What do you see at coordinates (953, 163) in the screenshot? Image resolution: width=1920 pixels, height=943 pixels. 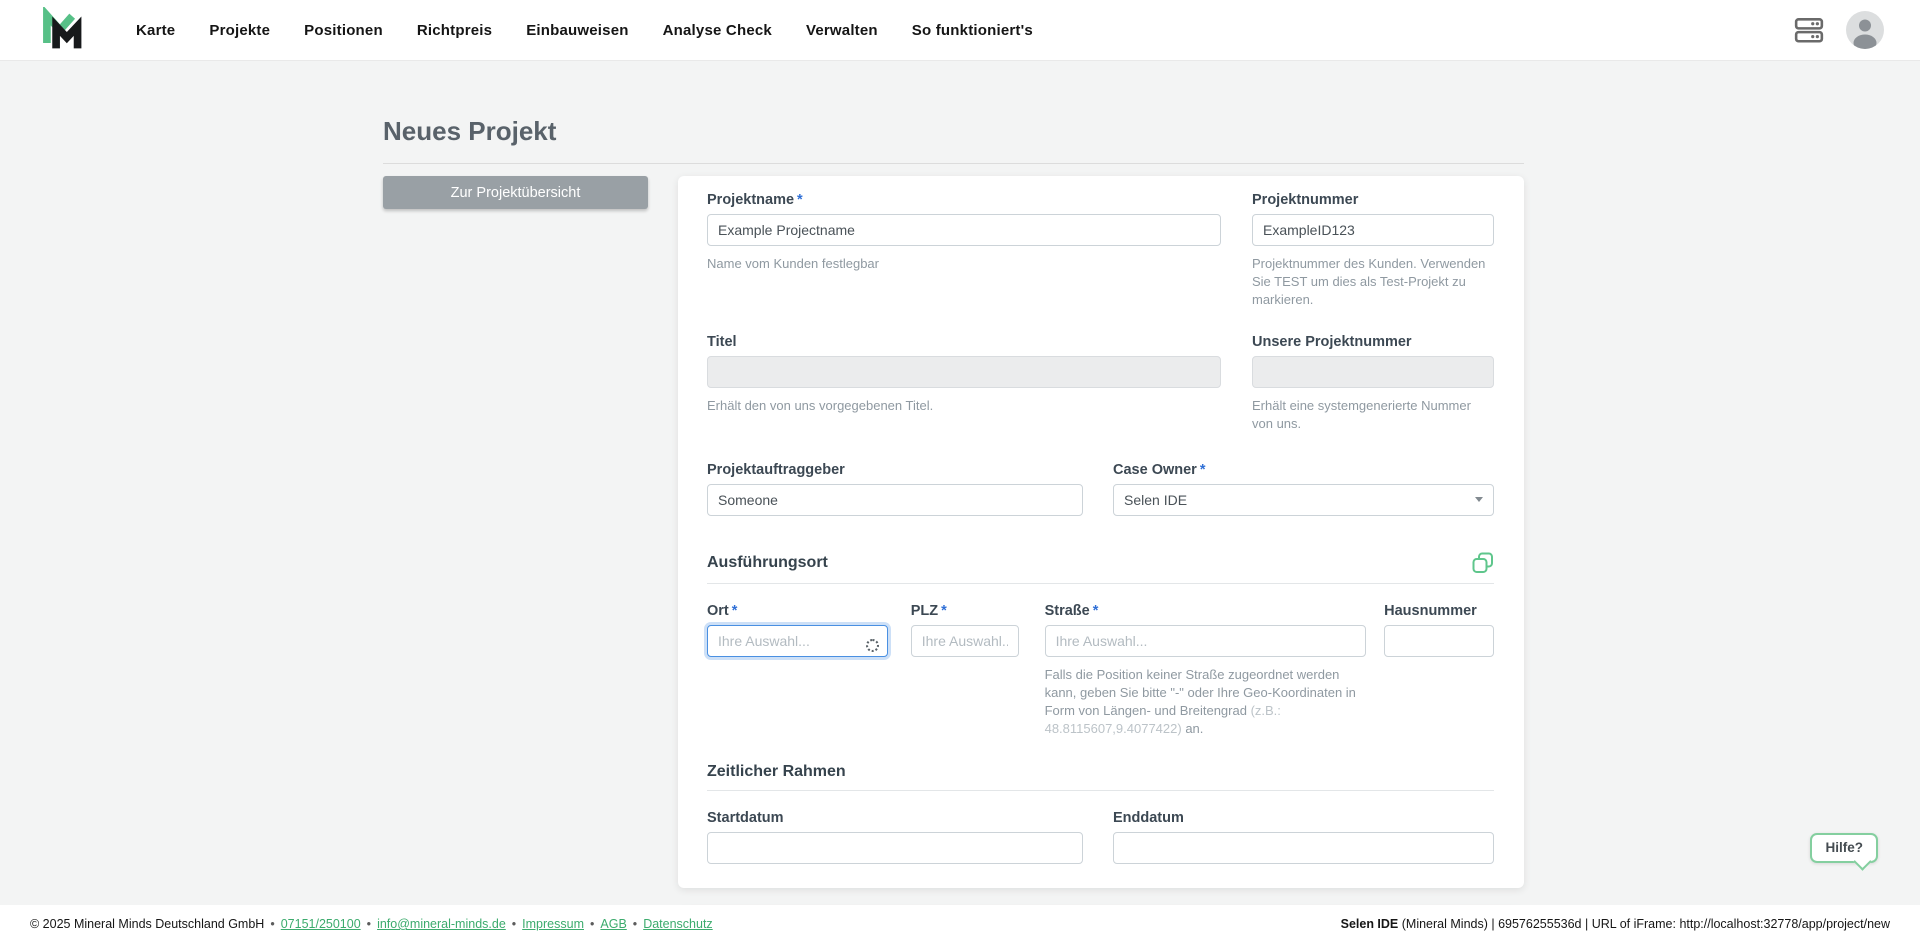 I see `title-divider` at bounding box center [953, 163].